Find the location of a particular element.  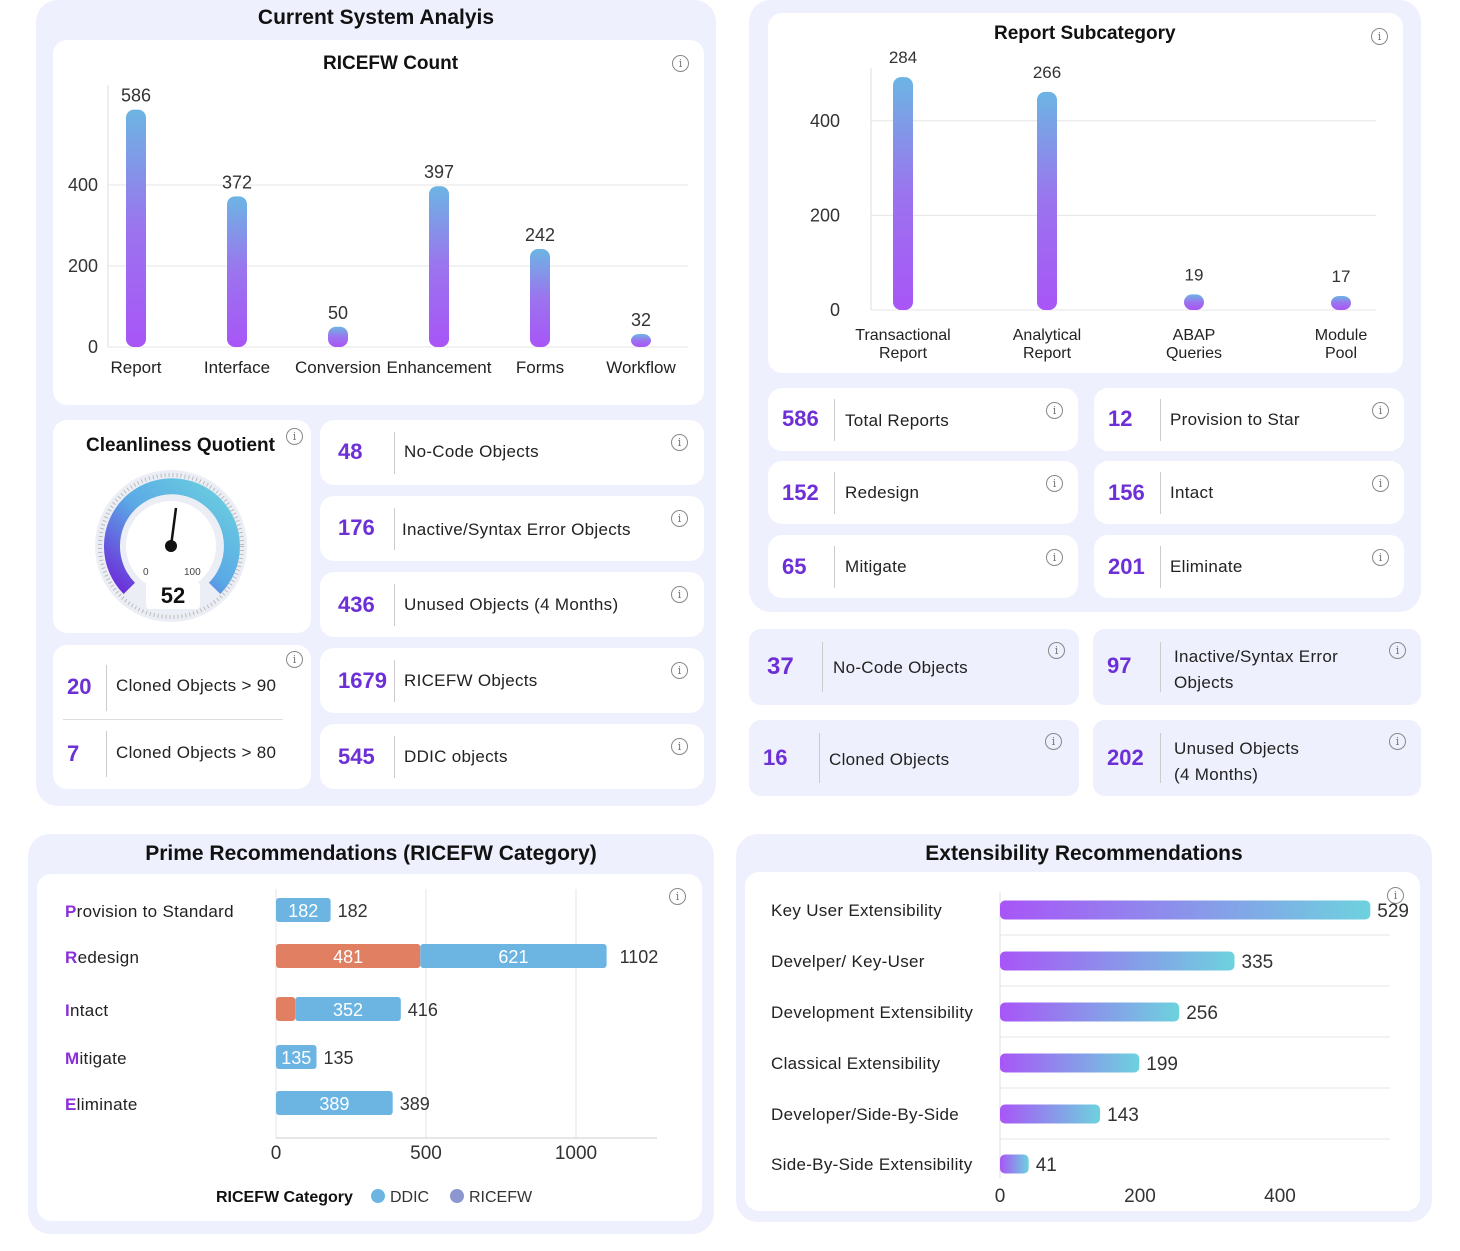

data-label: 32 is located at coordinates (641, 320).